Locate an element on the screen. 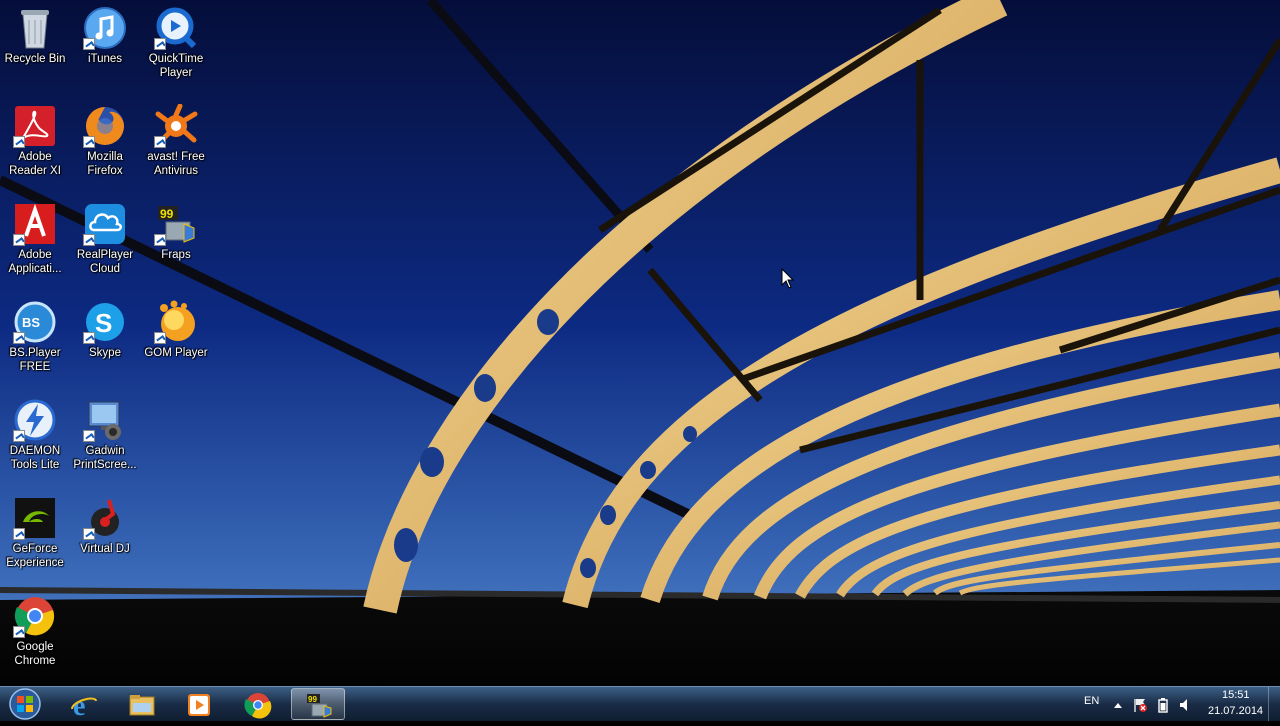  desktop-icon-label: Recycle Bin is located at coordinates (35, 59).